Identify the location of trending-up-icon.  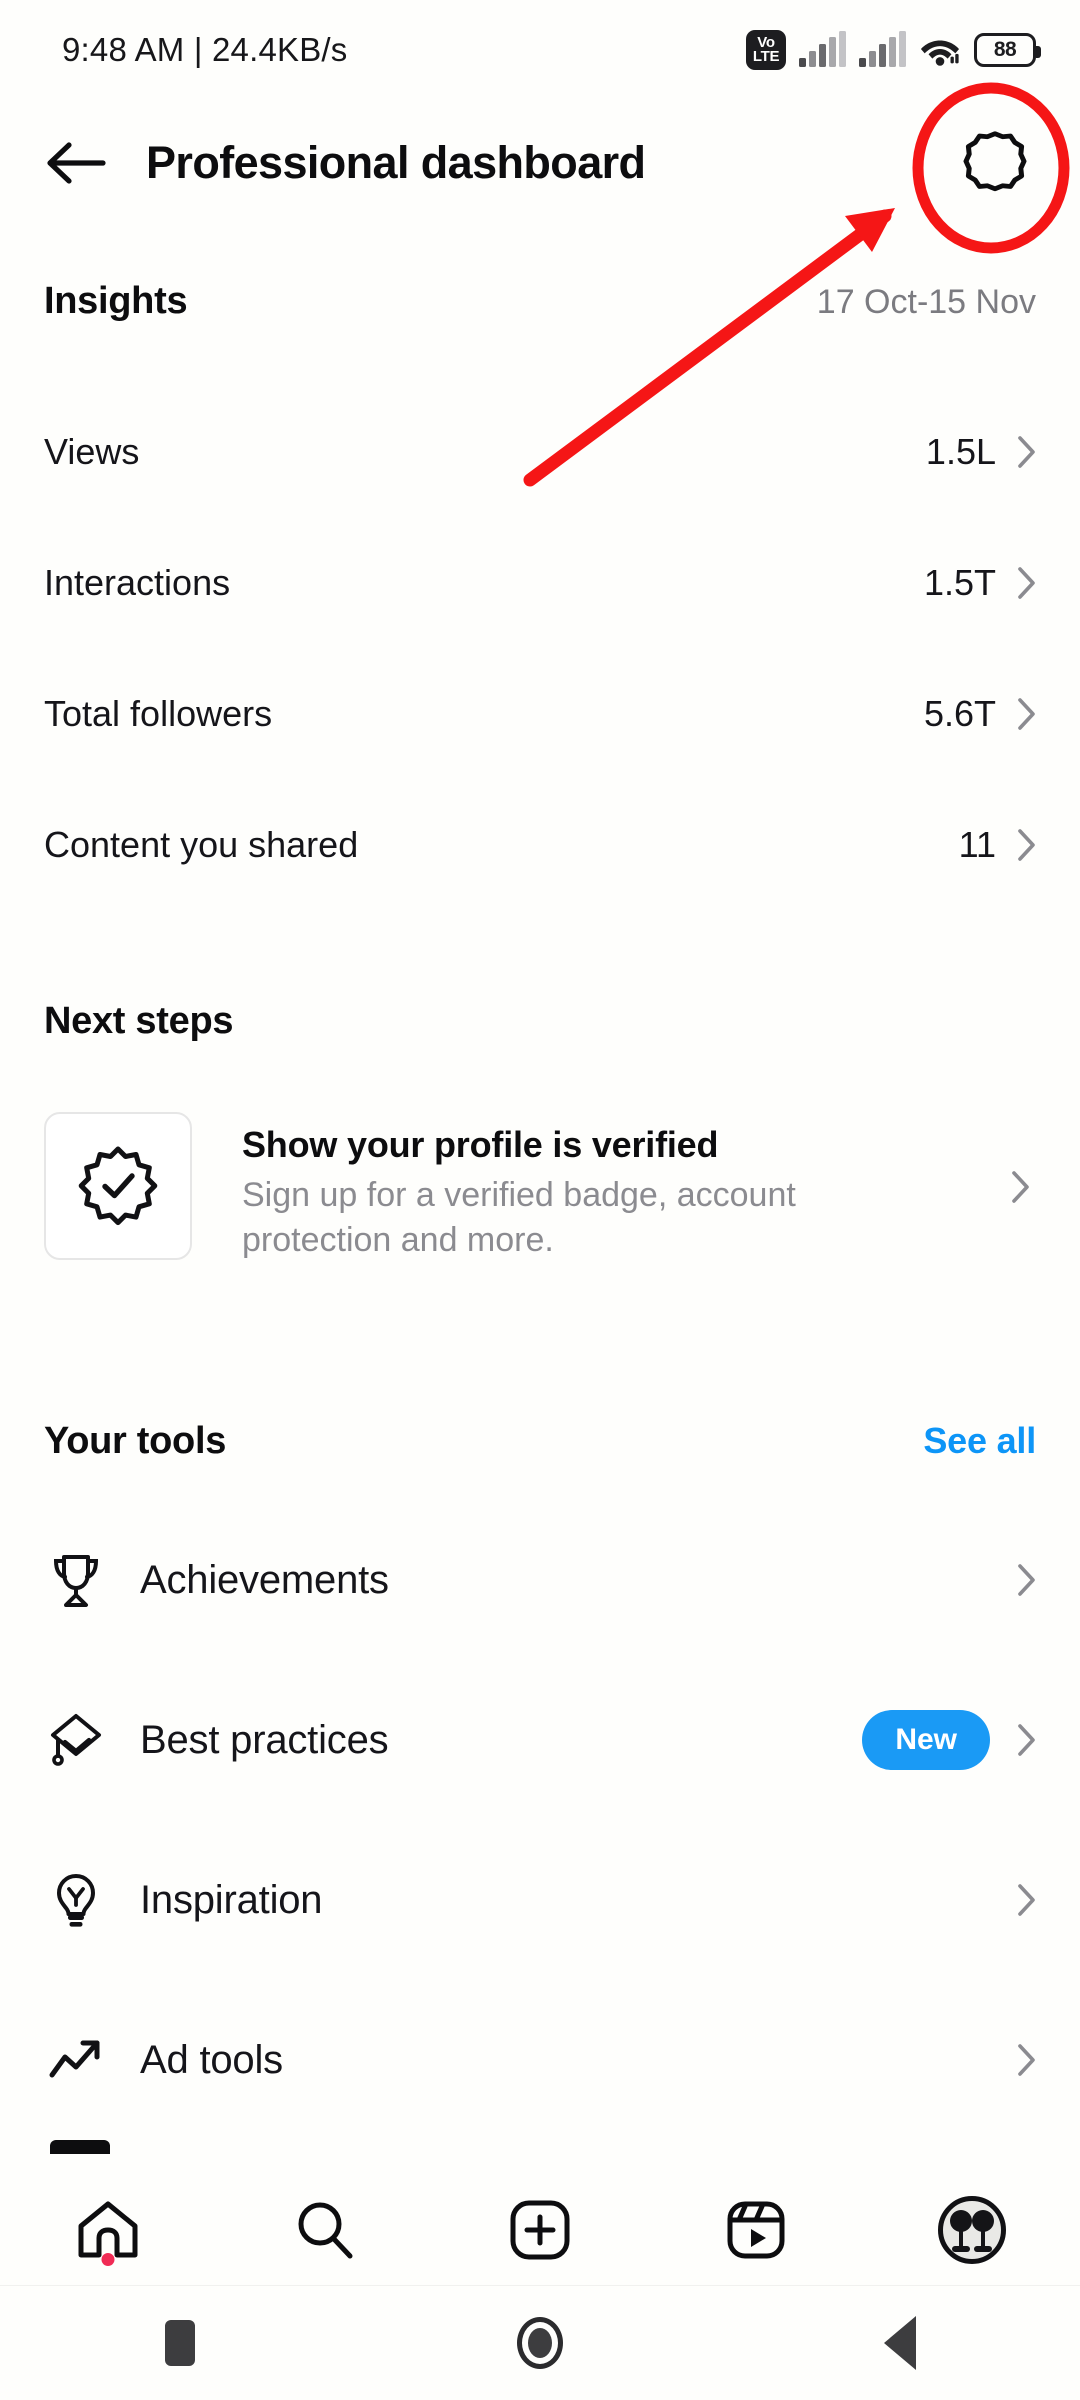
(76, 2060).